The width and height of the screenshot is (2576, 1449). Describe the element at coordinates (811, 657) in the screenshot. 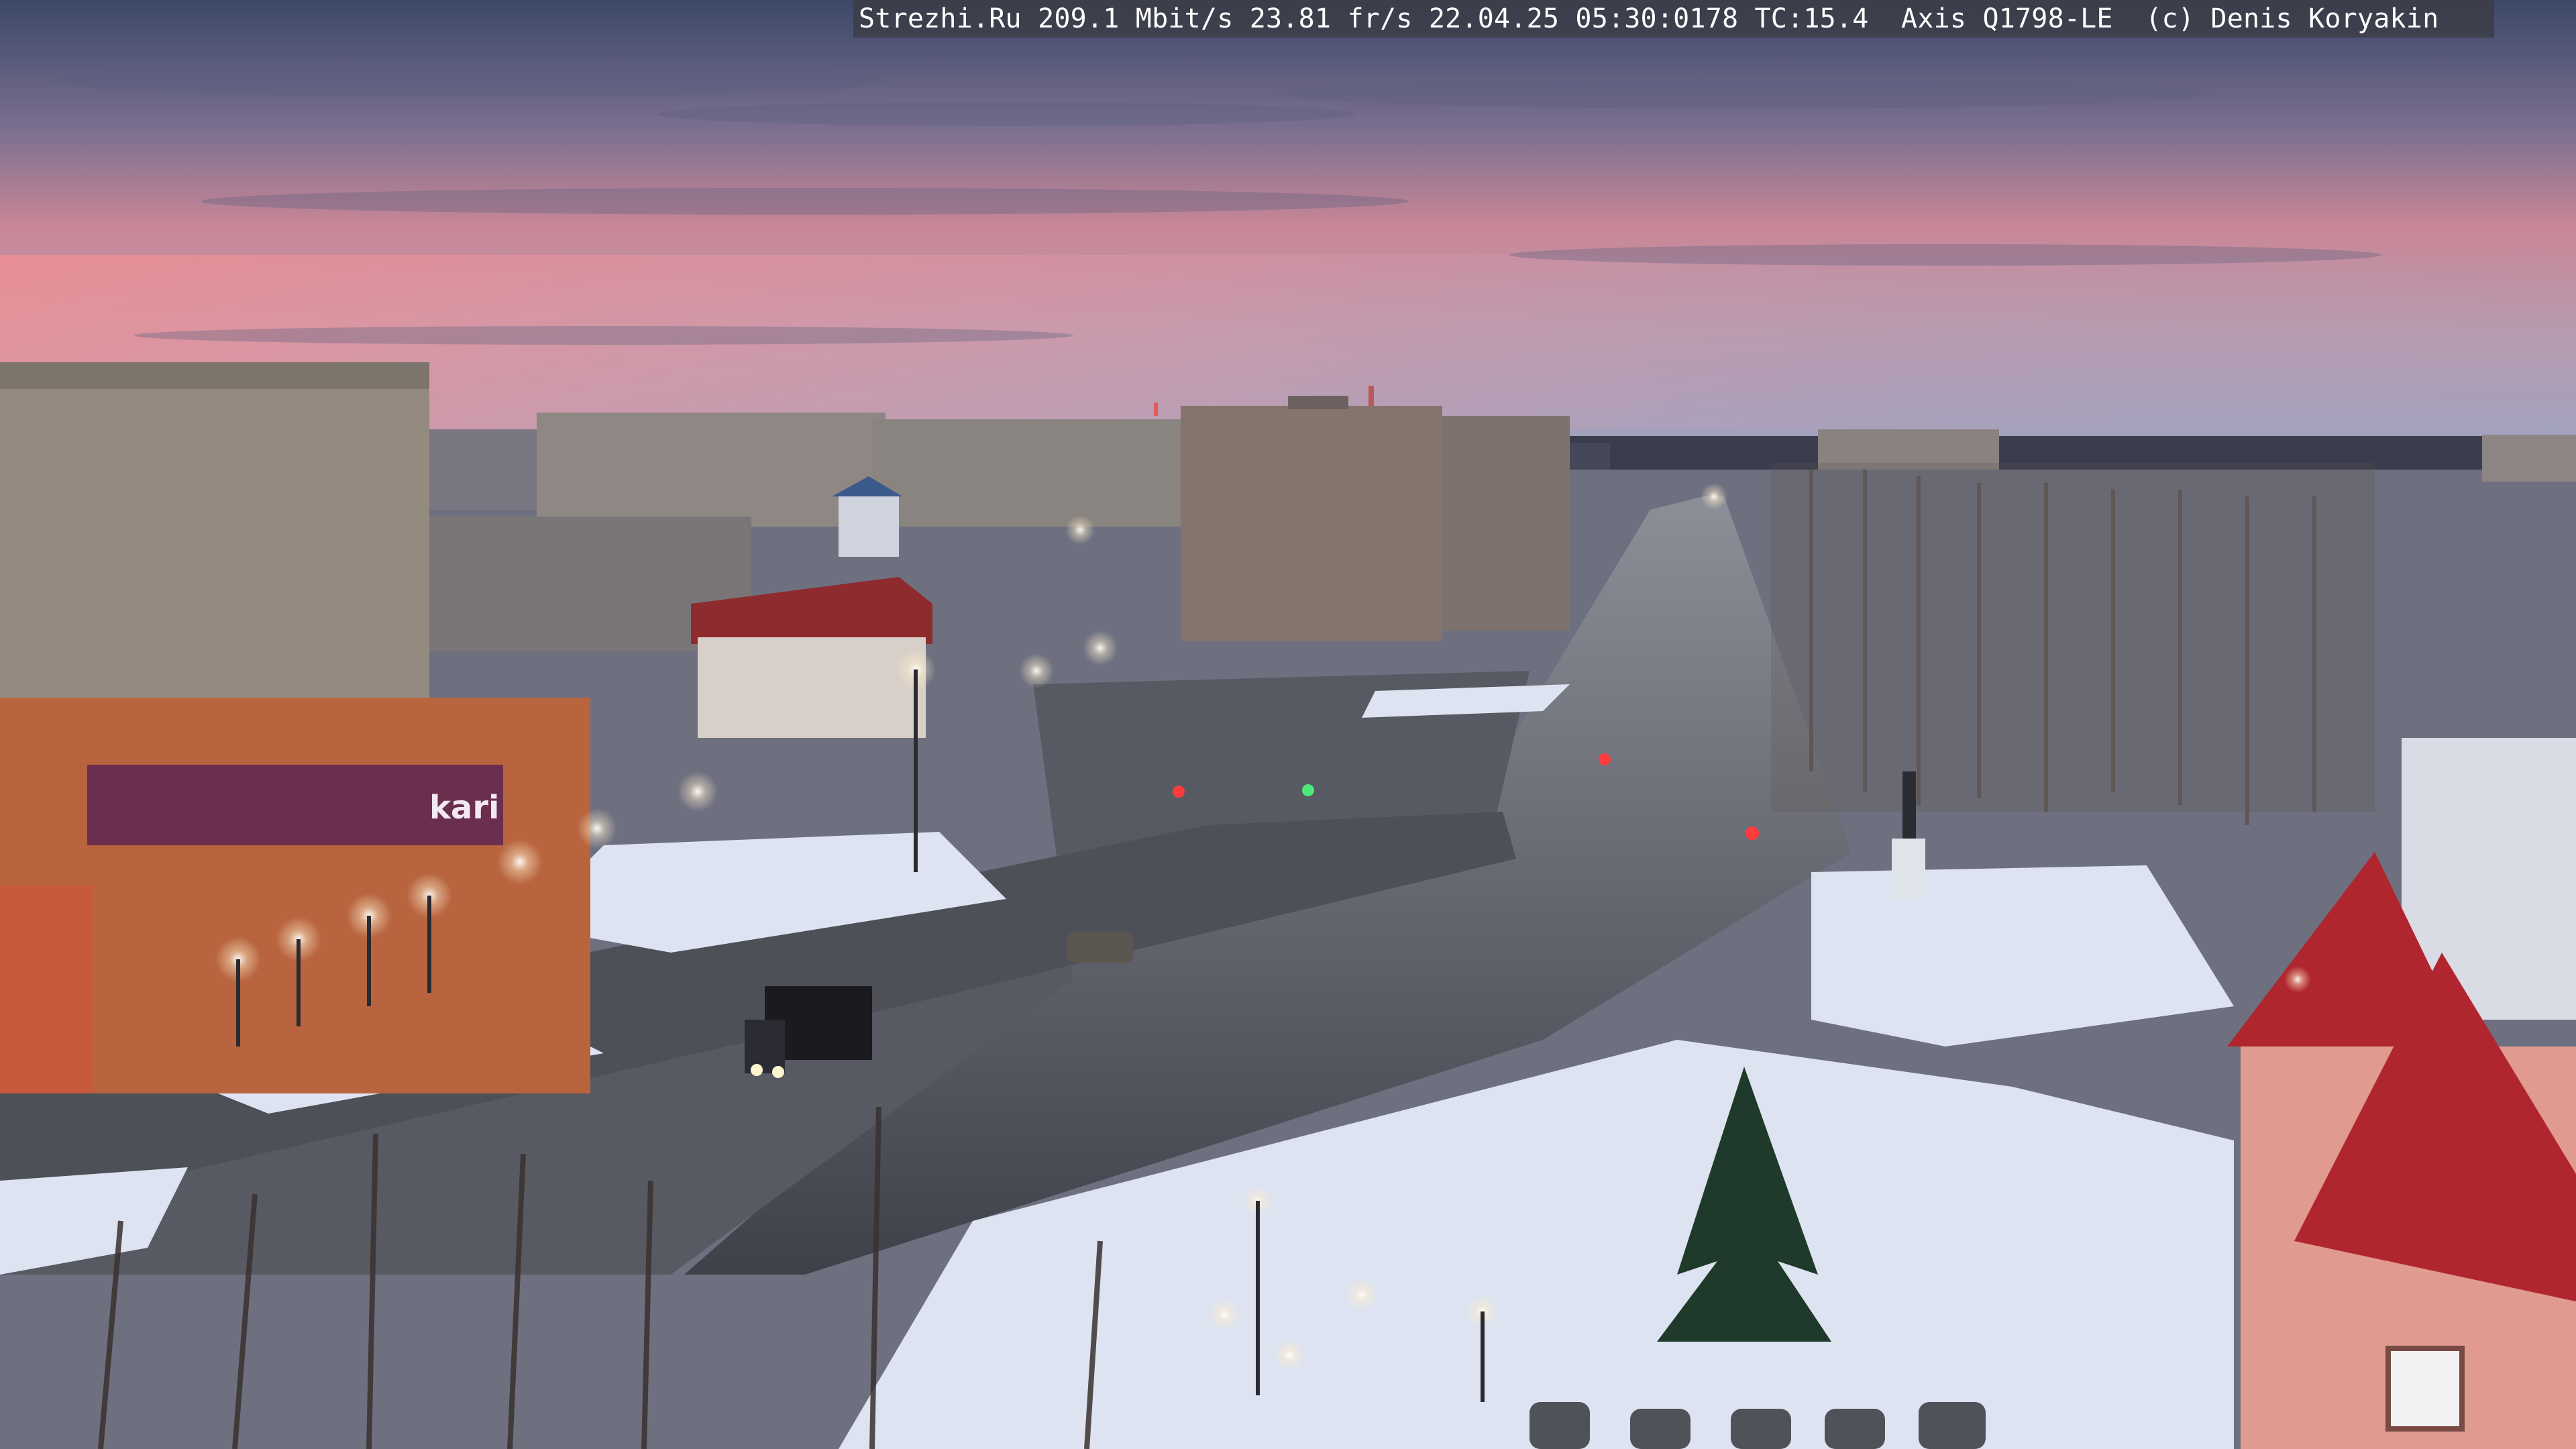

I see `red-roof-building` at that location.